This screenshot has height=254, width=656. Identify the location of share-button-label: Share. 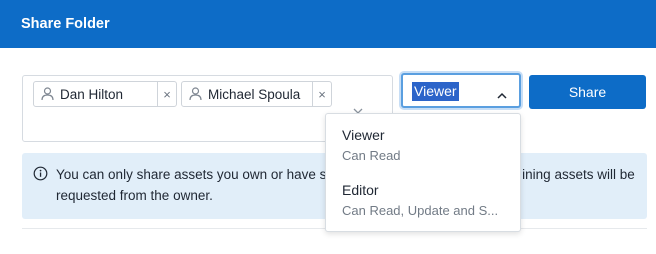
(587, 92).